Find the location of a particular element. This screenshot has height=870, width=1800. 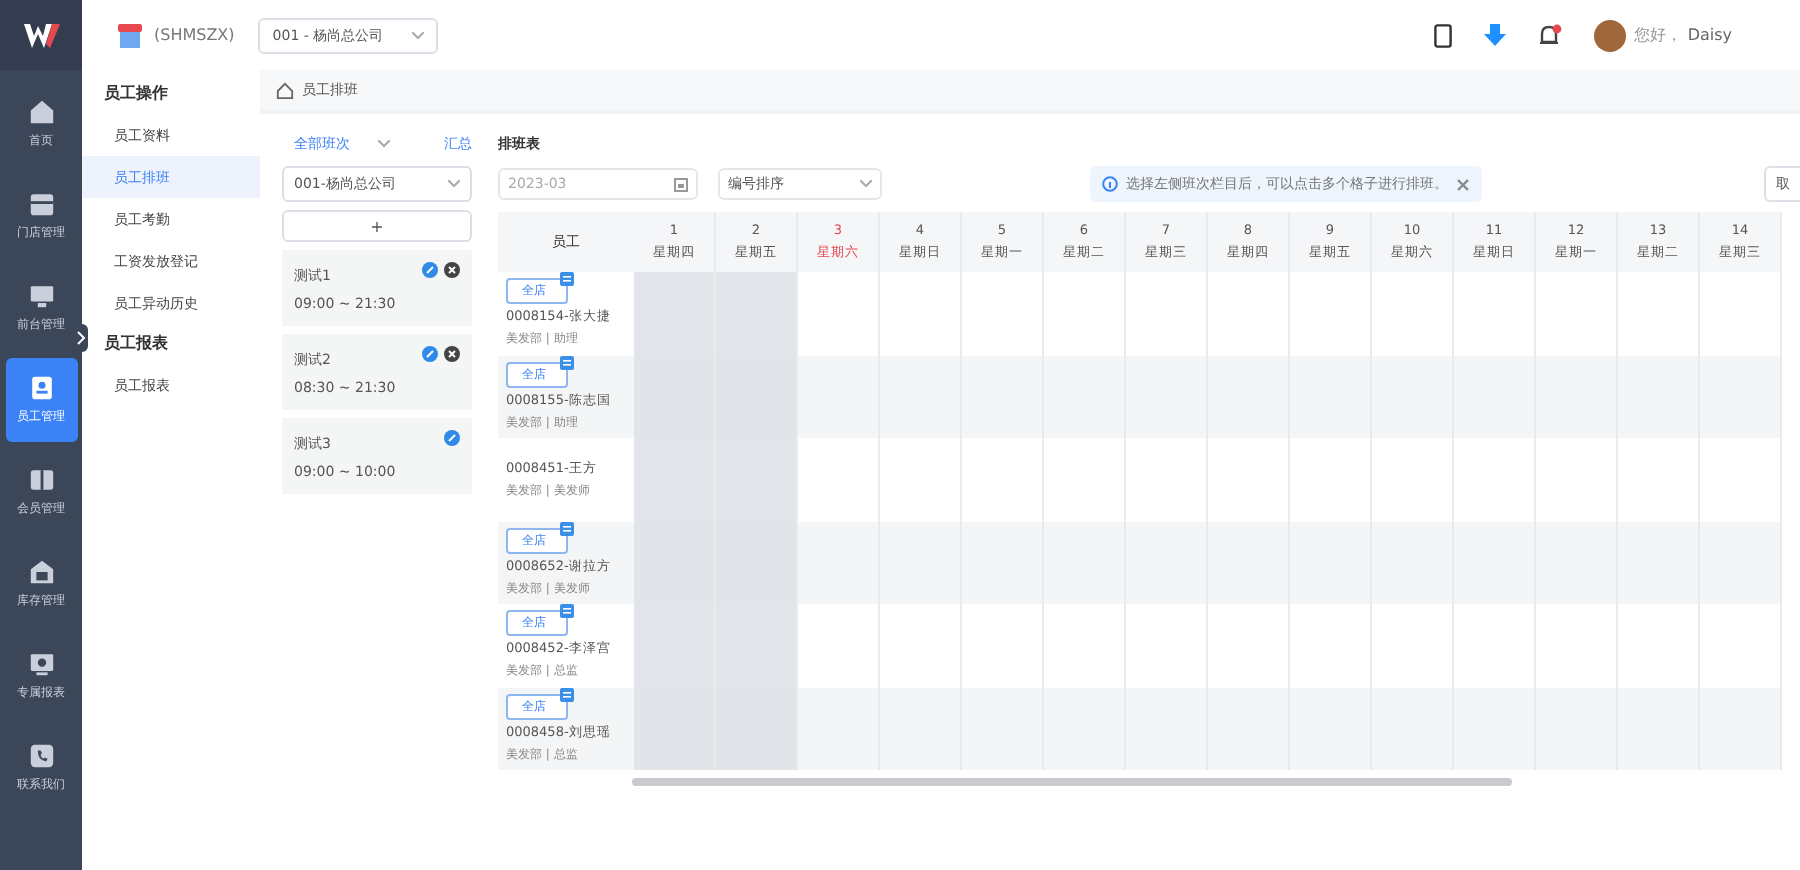

book-icon is located at coordinates (41, 480).